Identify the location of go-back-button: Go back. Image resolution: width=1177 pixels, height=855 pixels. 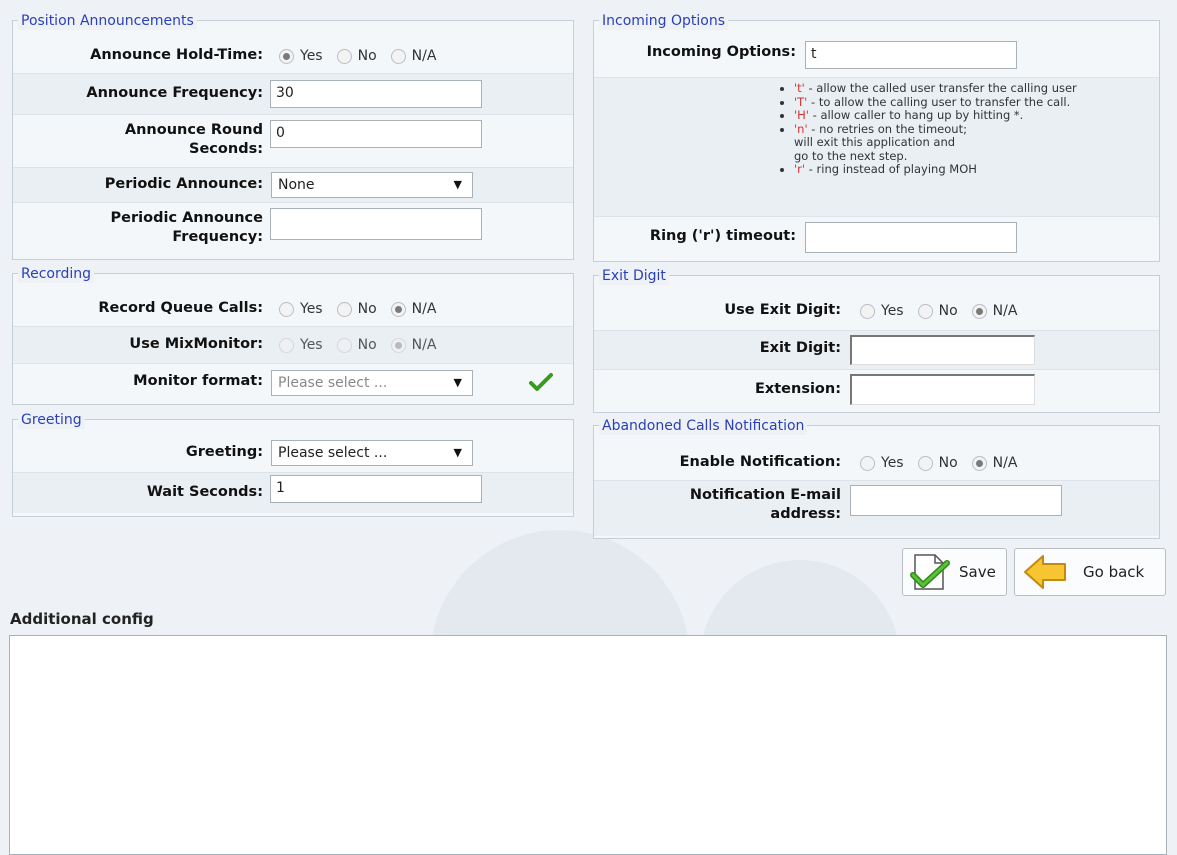
(1090, 572).